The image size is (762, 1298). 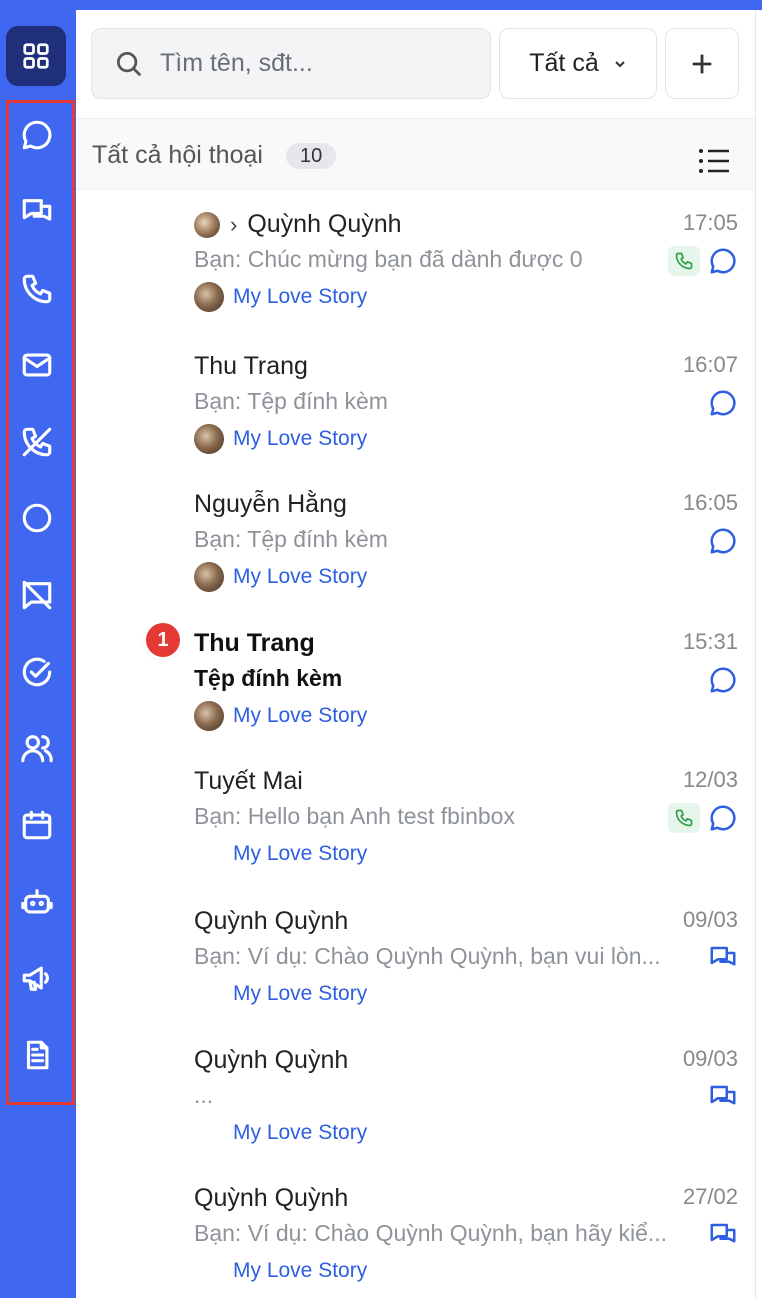 I want to click on contact-name-group: › Quỳnh Quỳnh, so click(x=298, y=224).